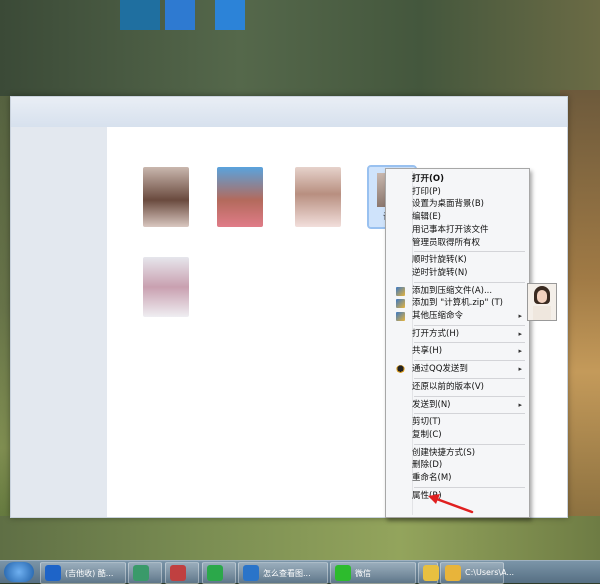 This screenshot has height=584, width=600. Describe the element at coordinates (431, 573) in the screenshot. I see `folder-icon` at that location.